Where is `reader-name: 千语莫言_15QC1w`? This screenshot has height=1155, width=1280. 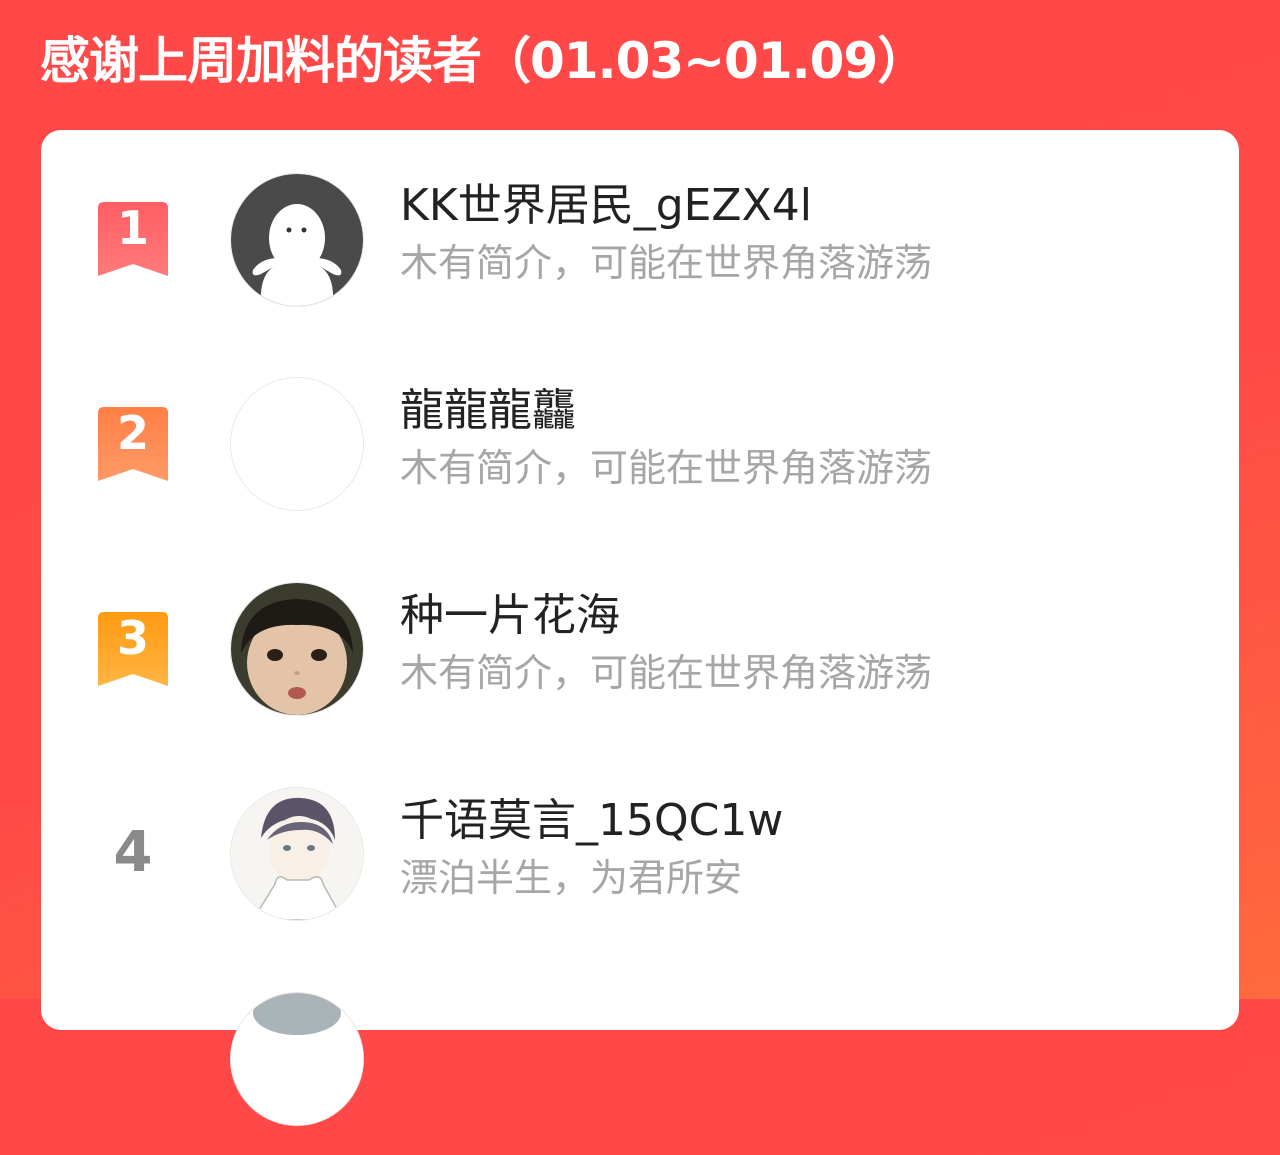
reader-name: 千语莫言_15QC1w is located at coordinates (591, 821).